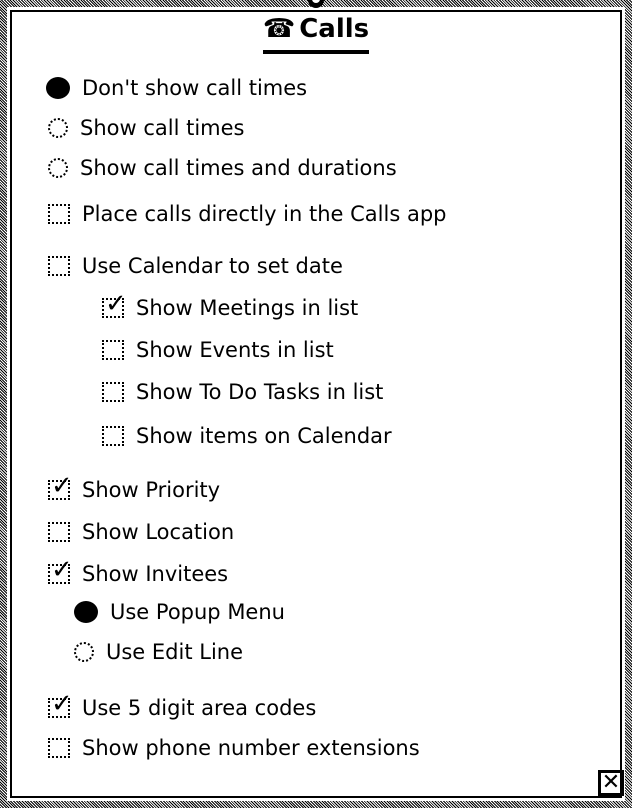 The height and width of the screenshot is (808, 632). Describe the element at coordinates (195, 88) in the screenshot. I see `option-label: Don't show call times` at that location.